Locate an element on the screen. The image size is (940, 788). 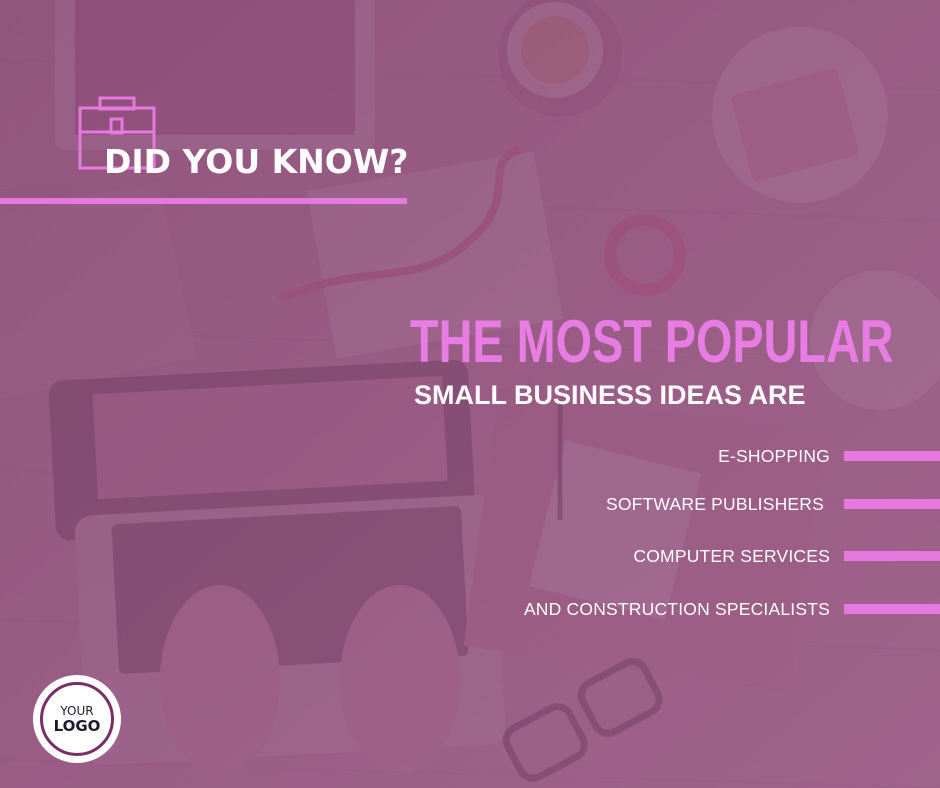
logo-text-logo: LOGO is located at coordinates (77, 725).